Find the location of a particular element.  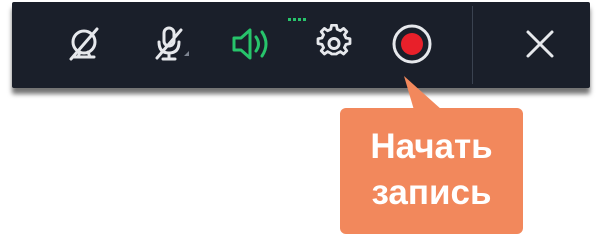

close-button is located at coordinates (540, 44).